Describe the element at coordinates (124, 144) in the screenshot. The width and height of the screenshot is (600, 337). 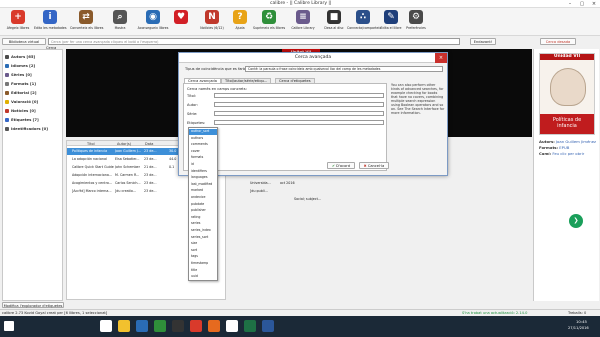
I see `table-column-header: Autor(s)` at that location.